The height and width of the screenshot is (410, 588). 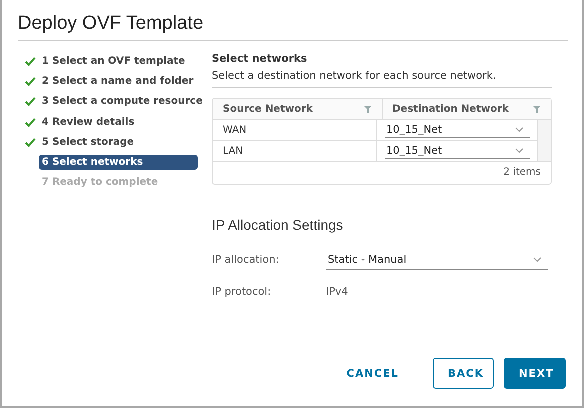 What do you see at coordinates (118, 81) in the screenshot?
I see `wizard-step: 2 Select a name and folder` at bounding box center [118, 81].